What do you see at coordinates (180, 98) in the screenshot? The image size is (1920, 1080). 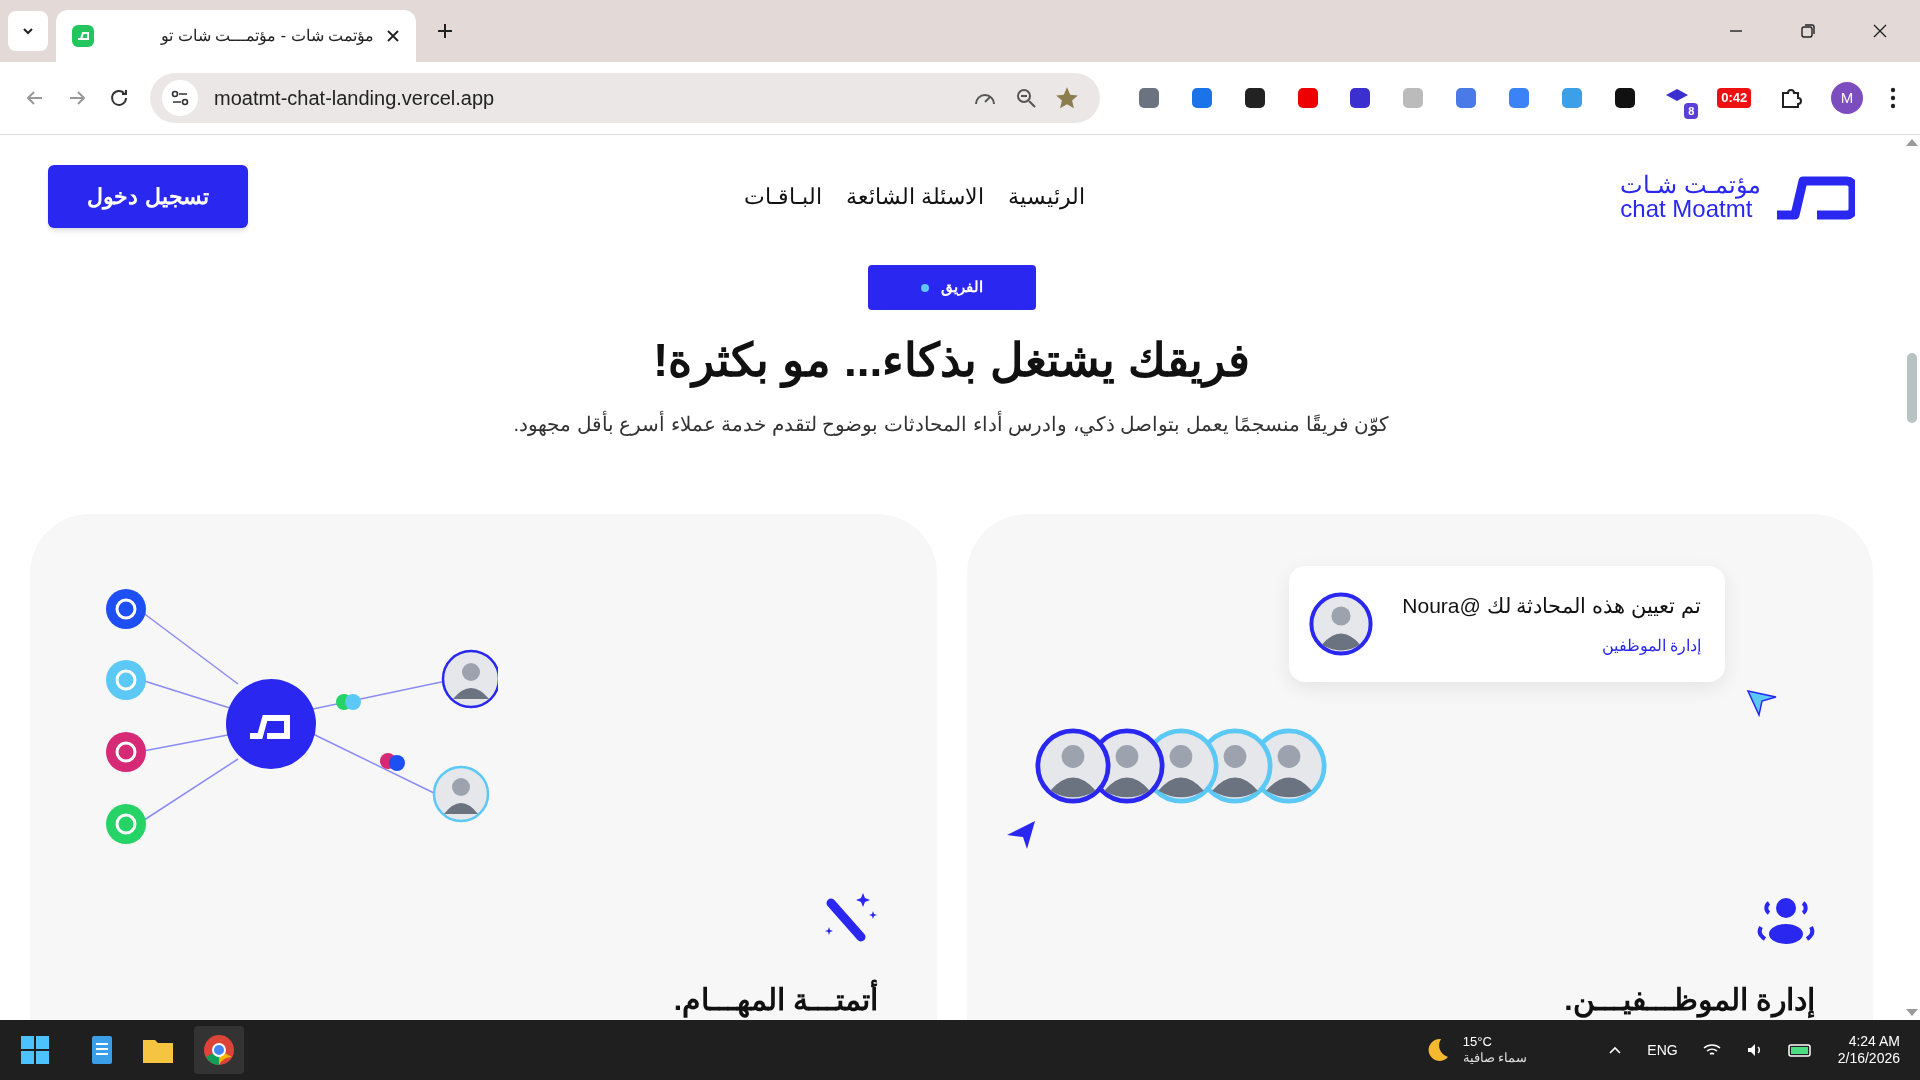 I see `site-settings-icon` at bounding box center [180, 98].